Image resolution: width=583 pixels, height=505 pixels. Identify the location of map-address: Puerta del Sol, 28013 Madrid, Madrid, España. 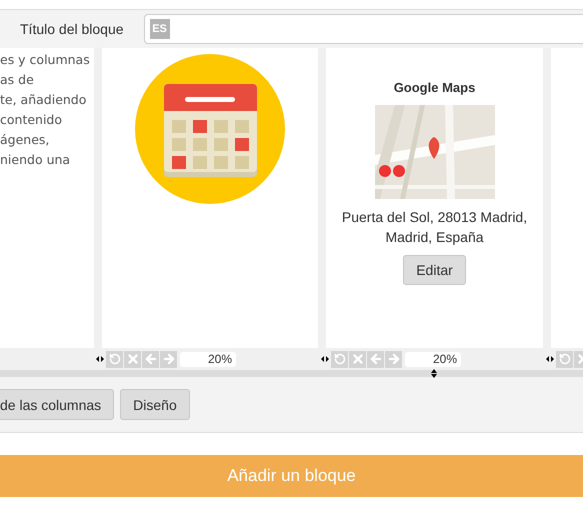
(434, 227).